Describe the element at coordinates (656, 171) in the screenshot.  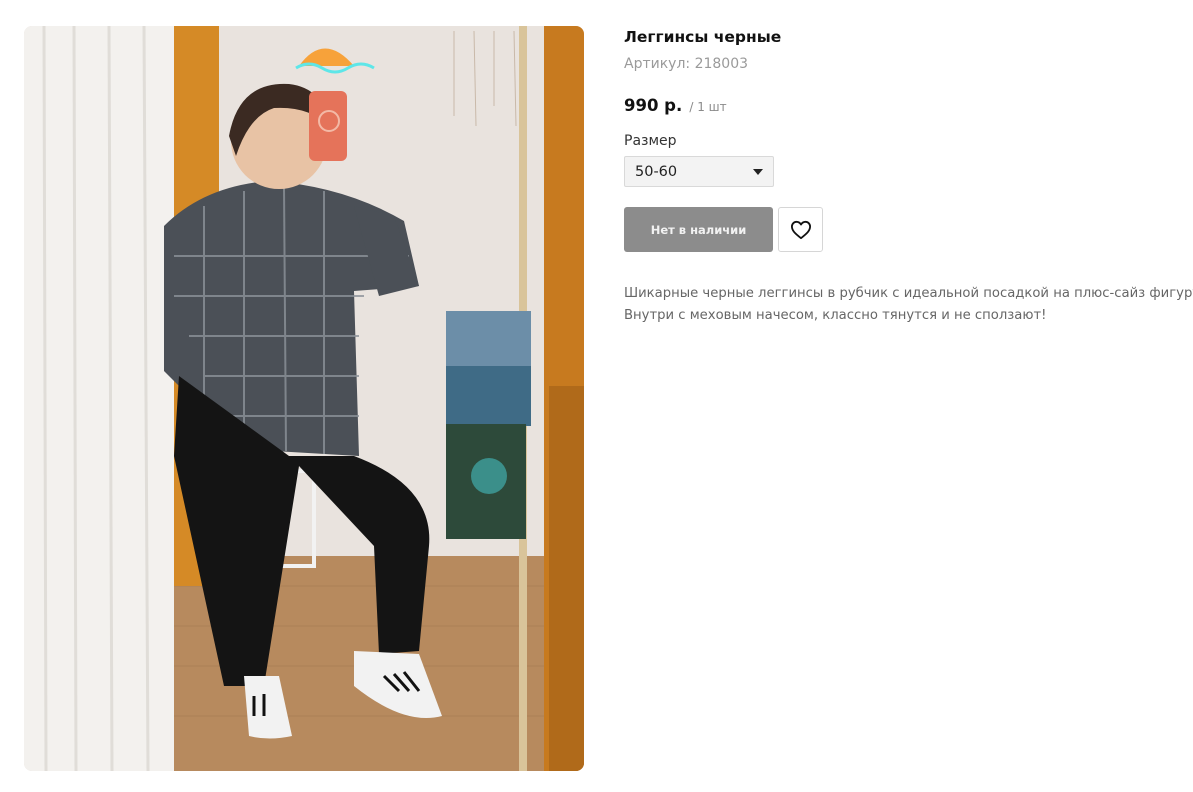
I see `size-selected-value: 50-60` at that location.